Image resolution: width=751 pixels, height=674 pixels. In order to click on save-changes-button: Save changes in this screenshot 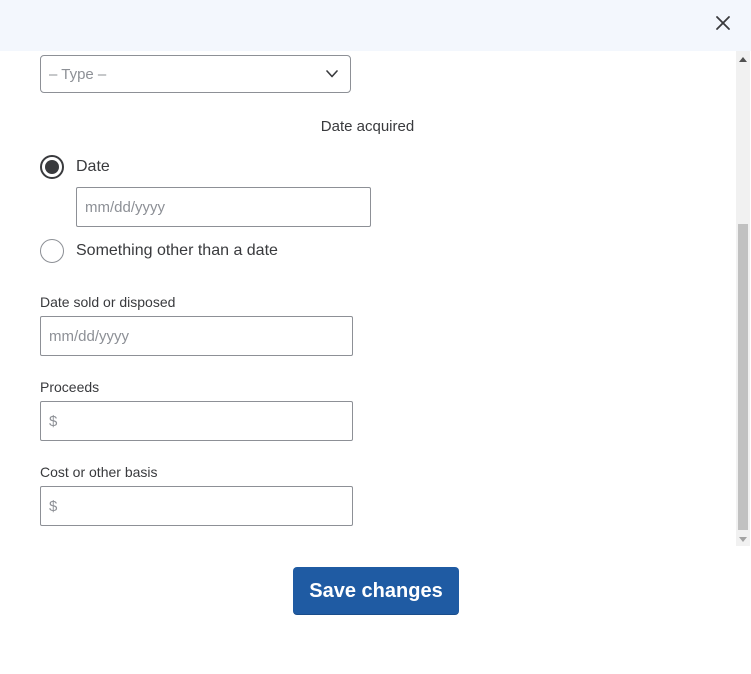, I will do `click(376, 591)`.